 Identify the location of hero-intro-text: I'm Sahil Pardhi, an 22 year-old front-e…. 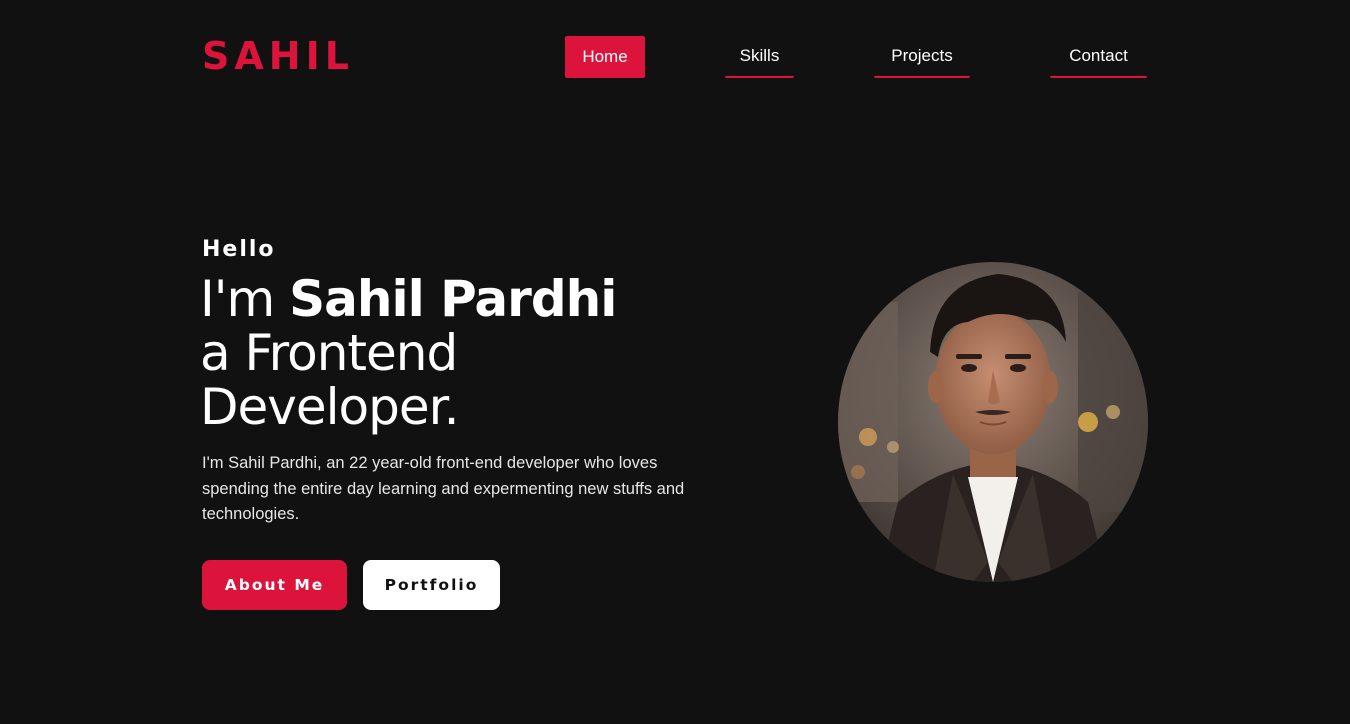
(443, 488).